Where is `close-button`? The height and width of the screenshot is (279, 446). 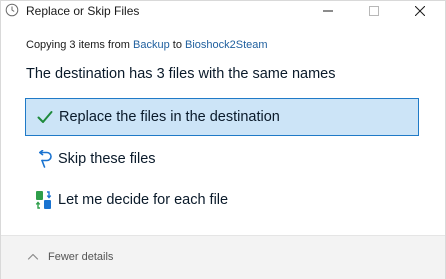
close-button is located at coordinates (420, 11).